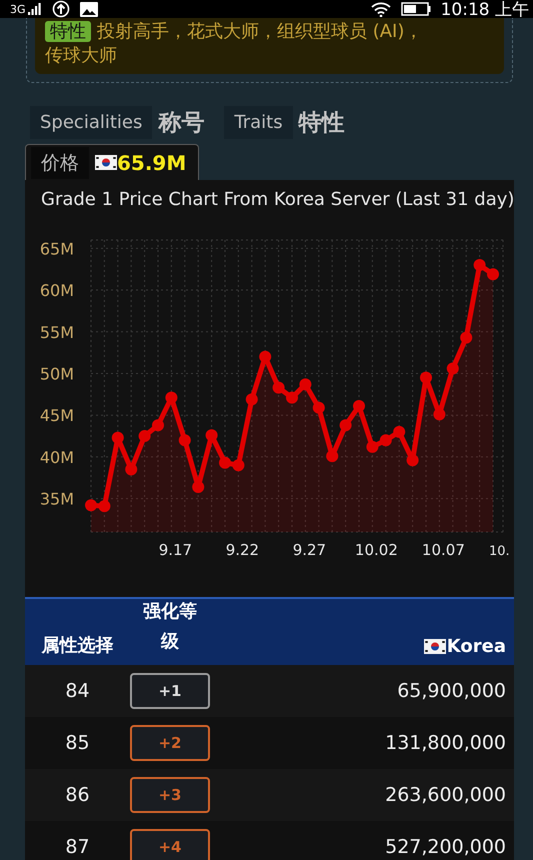  I want to click on chart-title: Grade 1 Price Chart From Korea Server (Last 31 day), so click(277, 199).